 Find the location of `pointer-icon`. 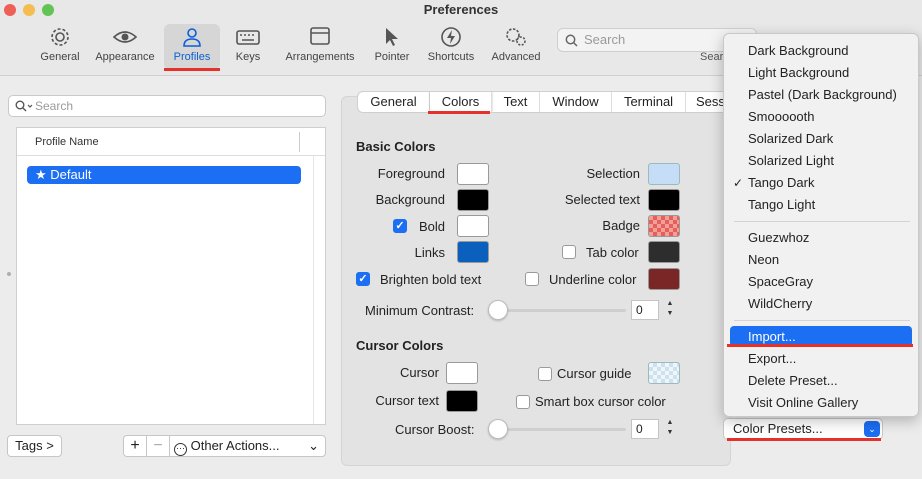

pointer-icon is located at coordinates (392, 37).